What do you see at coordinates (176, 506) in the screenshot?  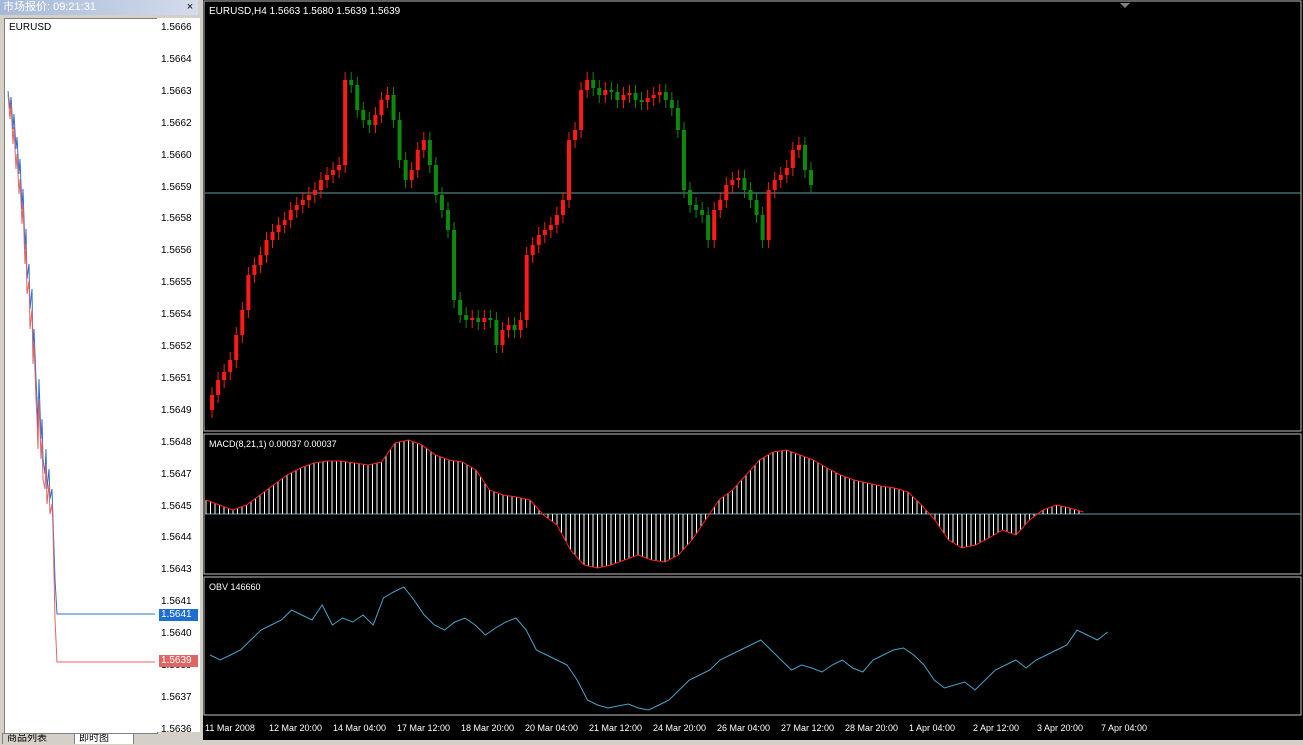 I see `price-tick-label: 1.5645` at bounding box center [176, 506].